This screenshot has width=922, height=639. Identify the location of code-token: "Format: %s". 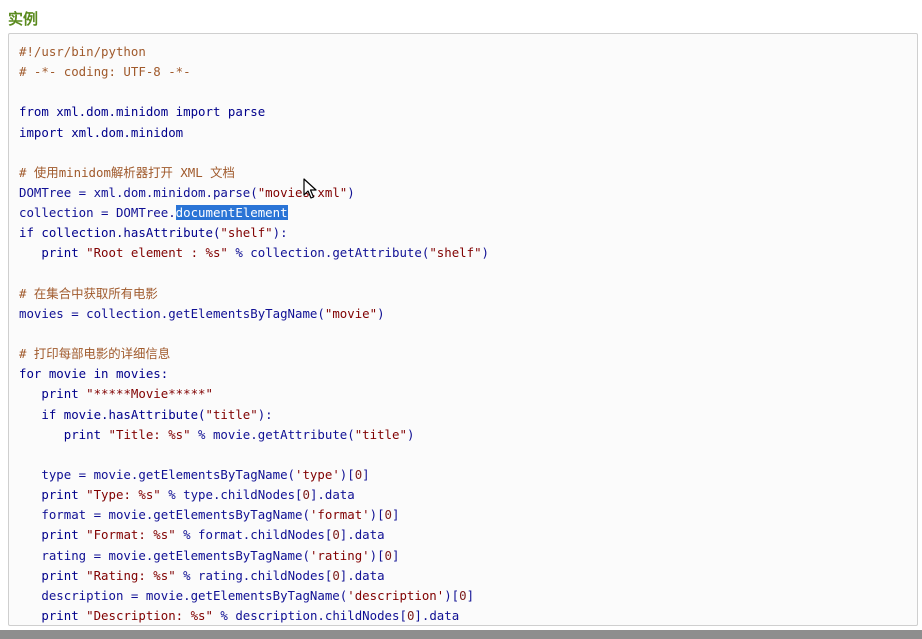
(131, 535).